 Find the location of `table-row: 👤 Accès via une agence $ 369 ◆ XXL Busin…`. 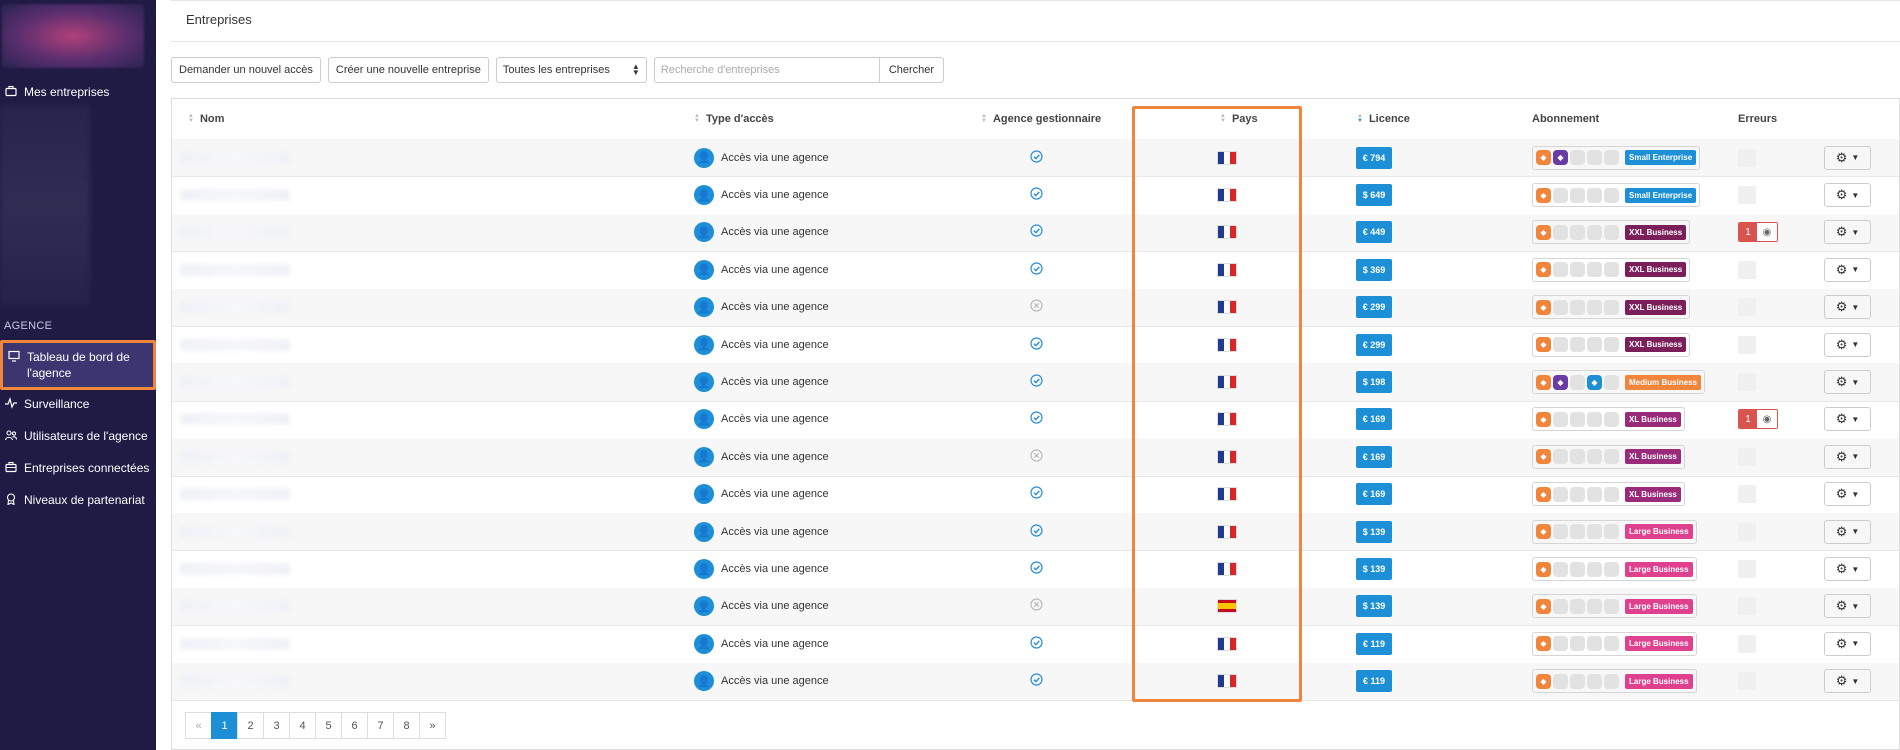

table-row: 👤 Accès via une agence $ 369 ◆ XXL Busin… is located at coordinates (1035, 270).